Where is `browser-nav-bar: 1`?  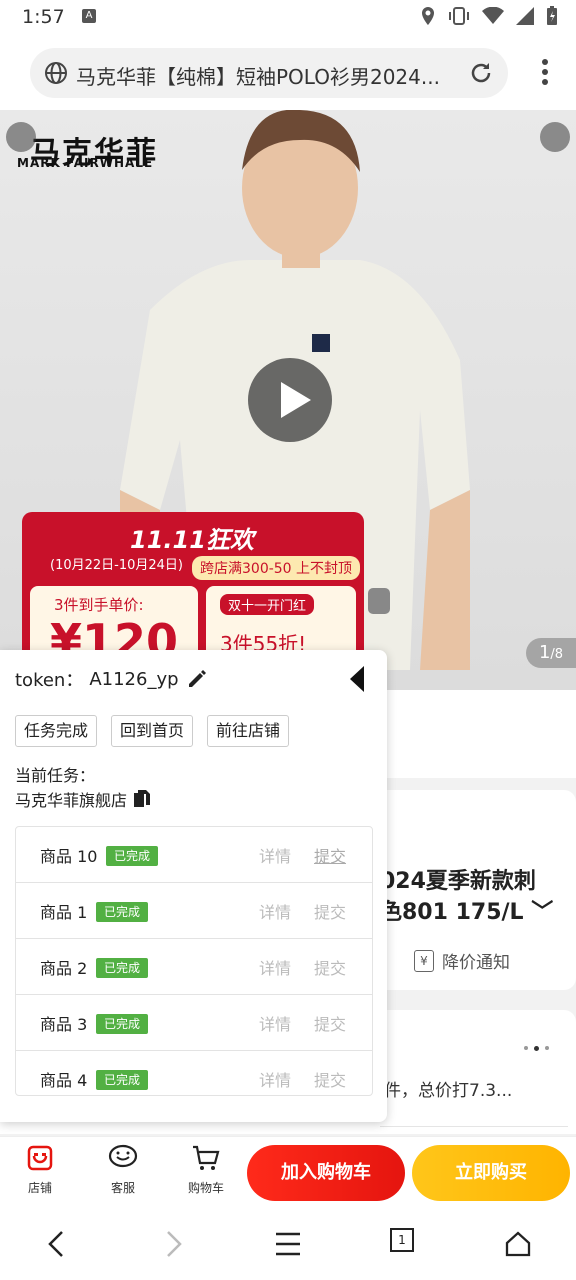
browser-nav-bar: 1 is located at coordinates (288, 1244).